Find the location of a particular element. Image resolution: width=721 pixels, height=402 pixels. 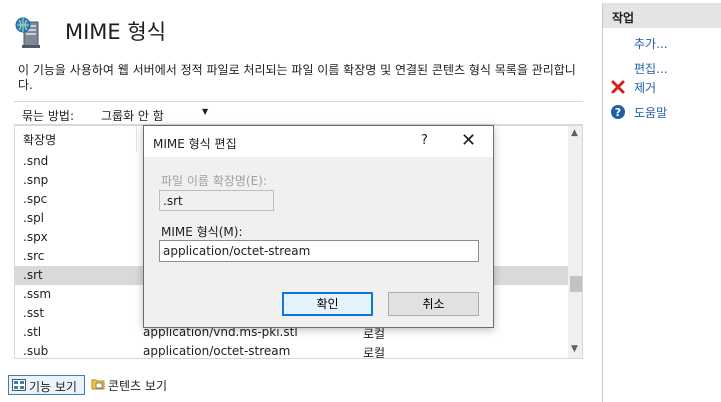

actions-title: 작업 is located at coordinates (623, 18).